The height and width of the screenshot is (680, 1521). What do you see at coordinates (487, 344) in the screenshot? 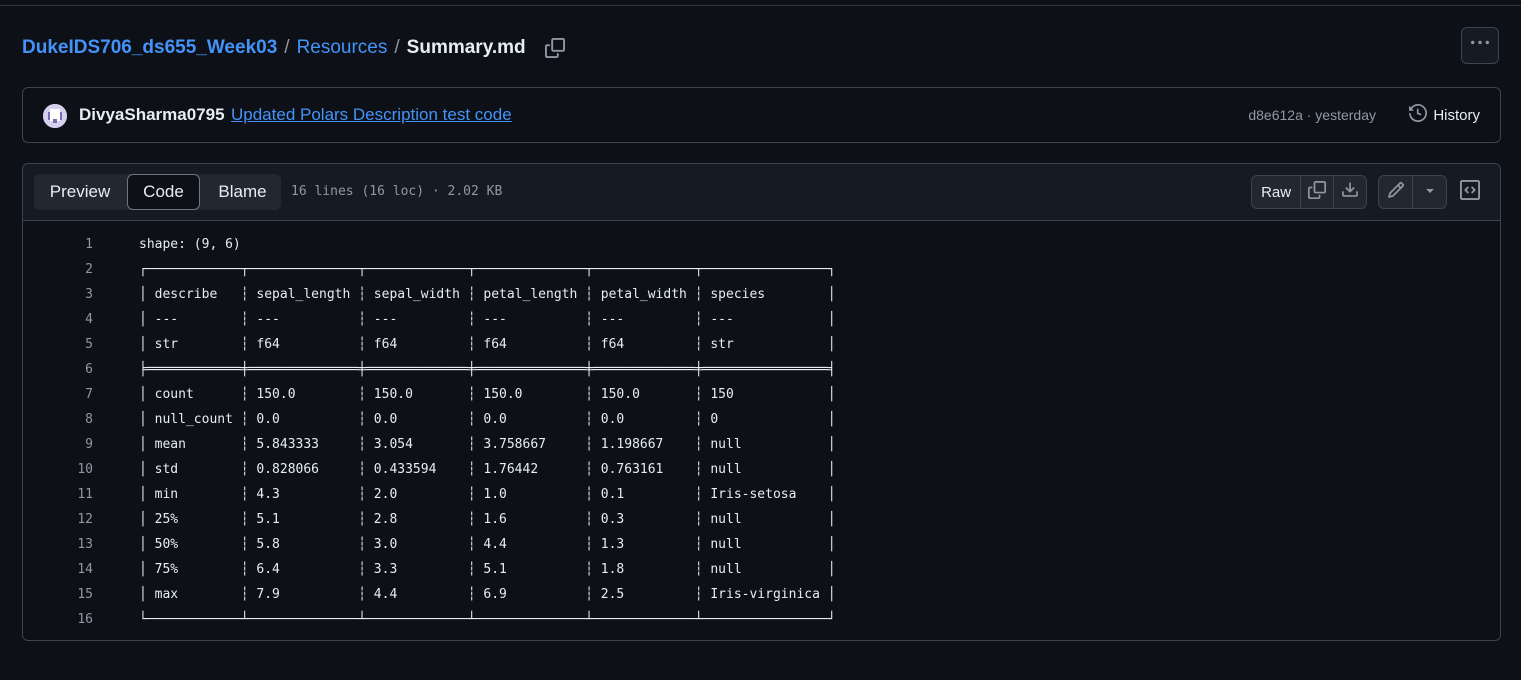
I see `line-content: │ str ┆ f64 ┆ f64 ┆ f64 ┆ f64 ┆ str │` at bounding box center [487, 344].